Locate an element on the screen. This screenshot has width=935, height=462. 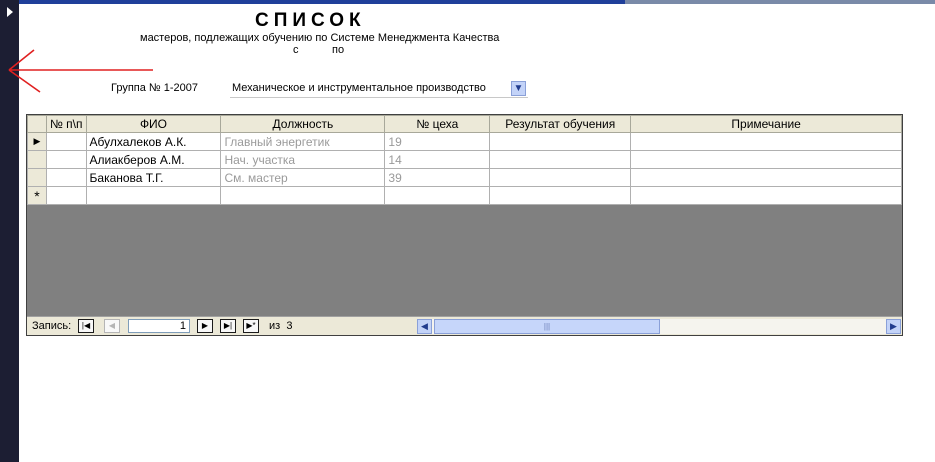
window-top-bar is located at coordinates (467, 2).